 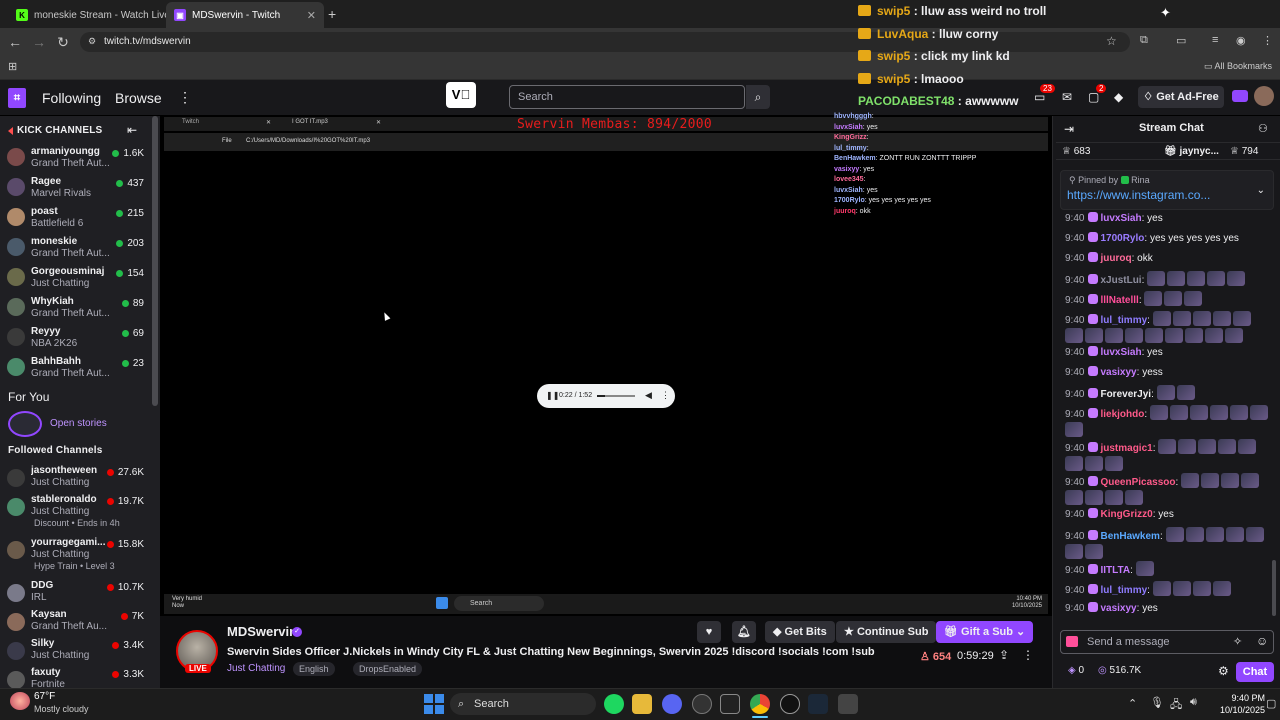 I want to click on sidebar-channel-kaysan: Kaysan Grand Theft Au... 7K, so click(x=76, y=624).